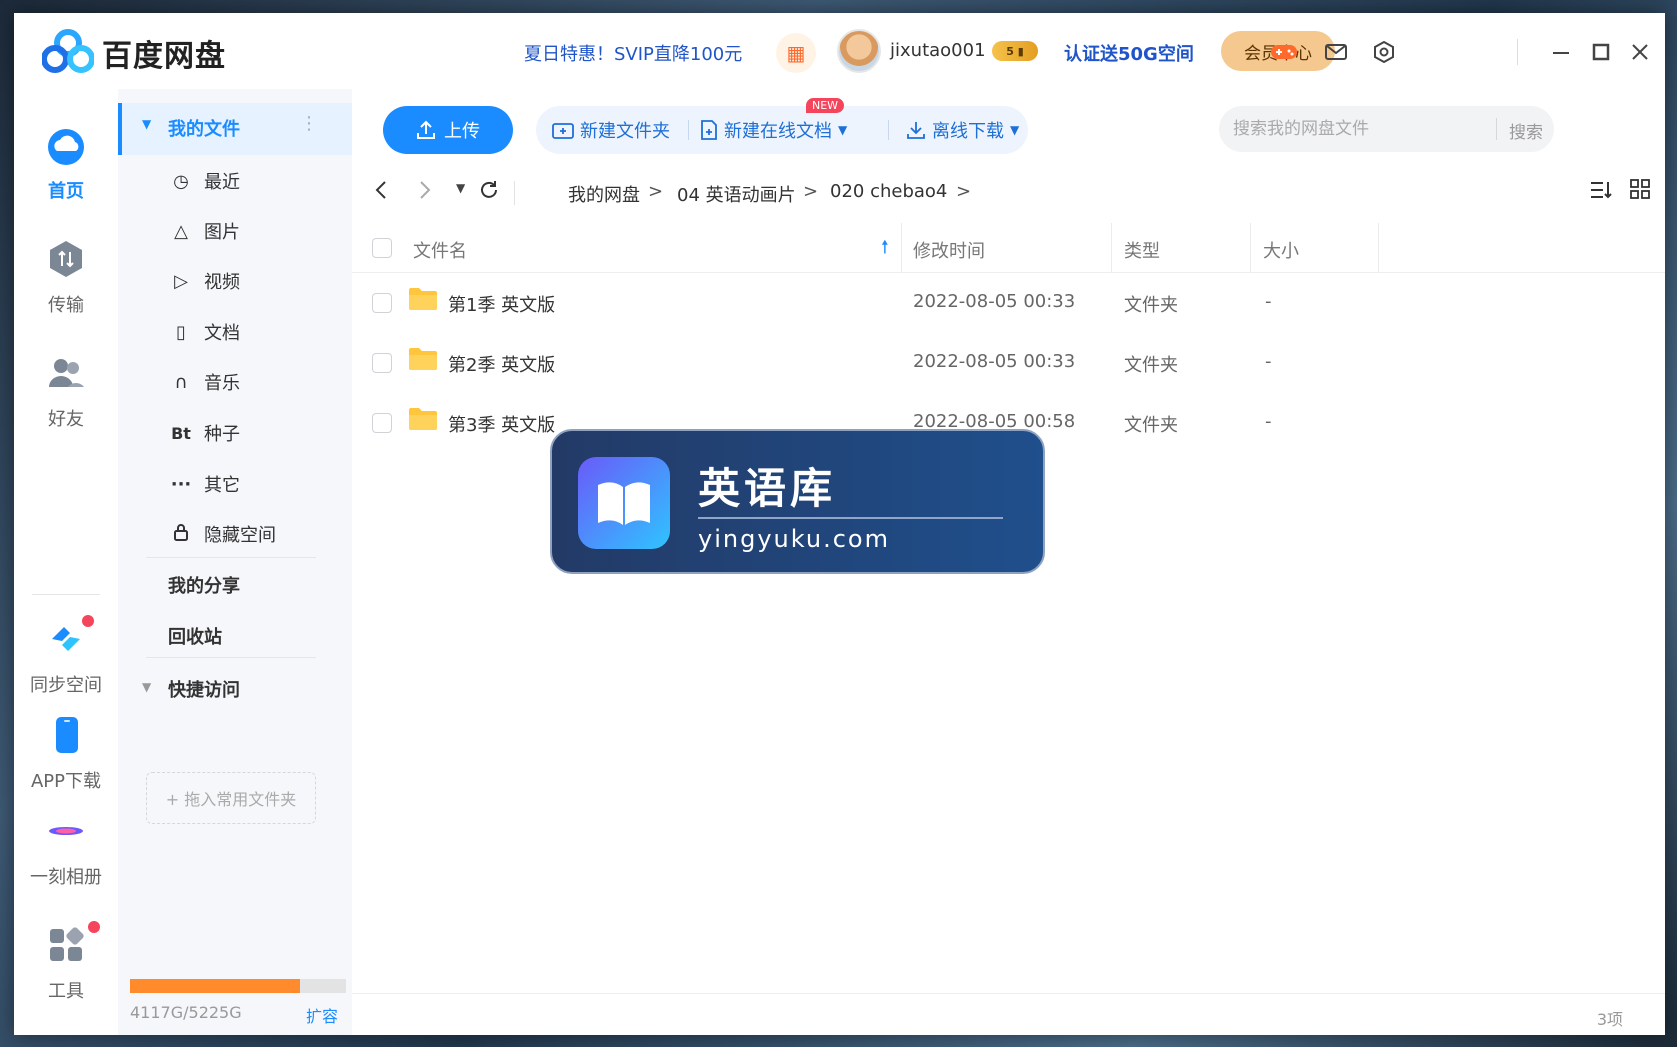  What do you see at coordinates (736, 194) in the screenshot?
I see `breadcrumb-item: 04 英语动画片` at bounding box center [736, 194].